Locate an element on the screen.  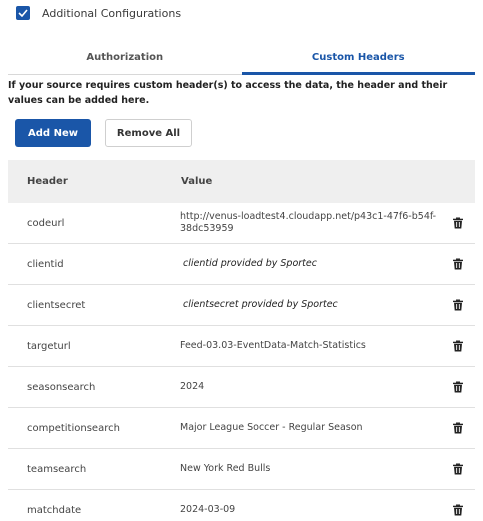
header-cell: targeturl is located at coordinates (49, 346).